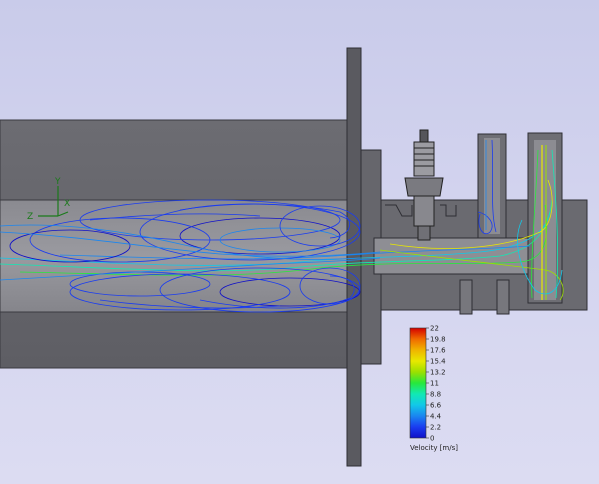 The height and width of the screenshot is (484, 599). Describe the element at coordinates (434, 329) in the screenshot. I see `legend-tick-label: 22` at that location.